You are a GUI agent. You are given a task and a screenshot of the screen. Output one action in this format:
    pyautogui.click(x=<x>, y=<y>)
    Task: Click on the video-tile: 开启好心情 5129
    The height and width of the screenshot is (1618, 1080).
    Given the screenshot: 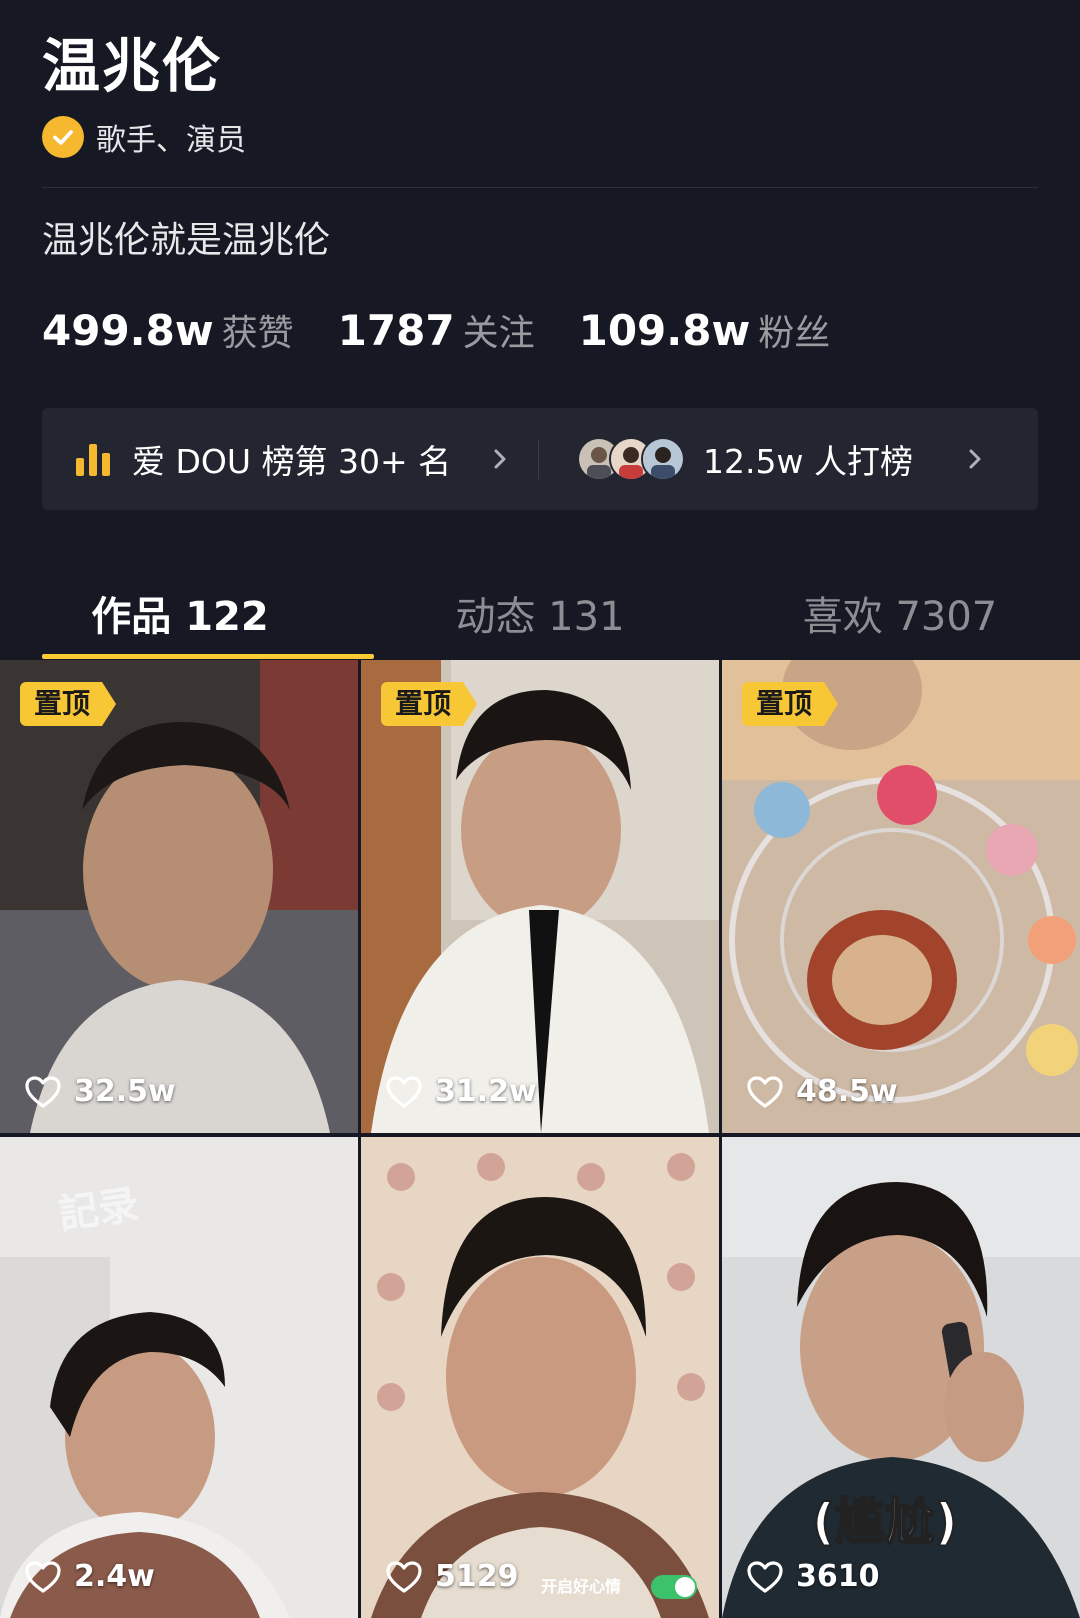 What is the action you would take?
    pyautogui.click(x=540, y=1377)
    